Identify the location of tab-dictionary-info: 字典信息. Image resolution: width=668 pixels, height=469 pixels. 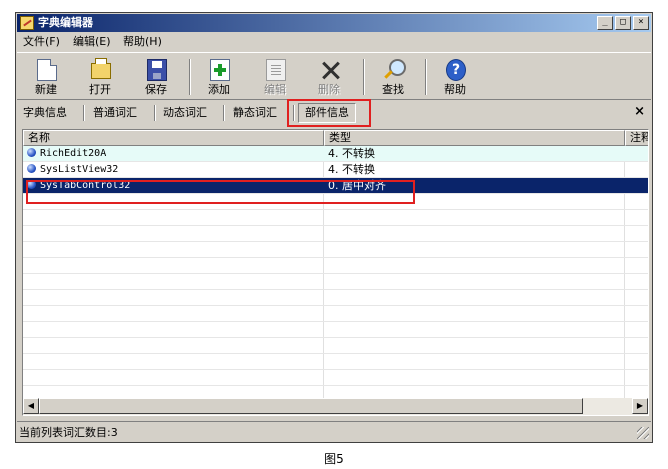
(45, 113).